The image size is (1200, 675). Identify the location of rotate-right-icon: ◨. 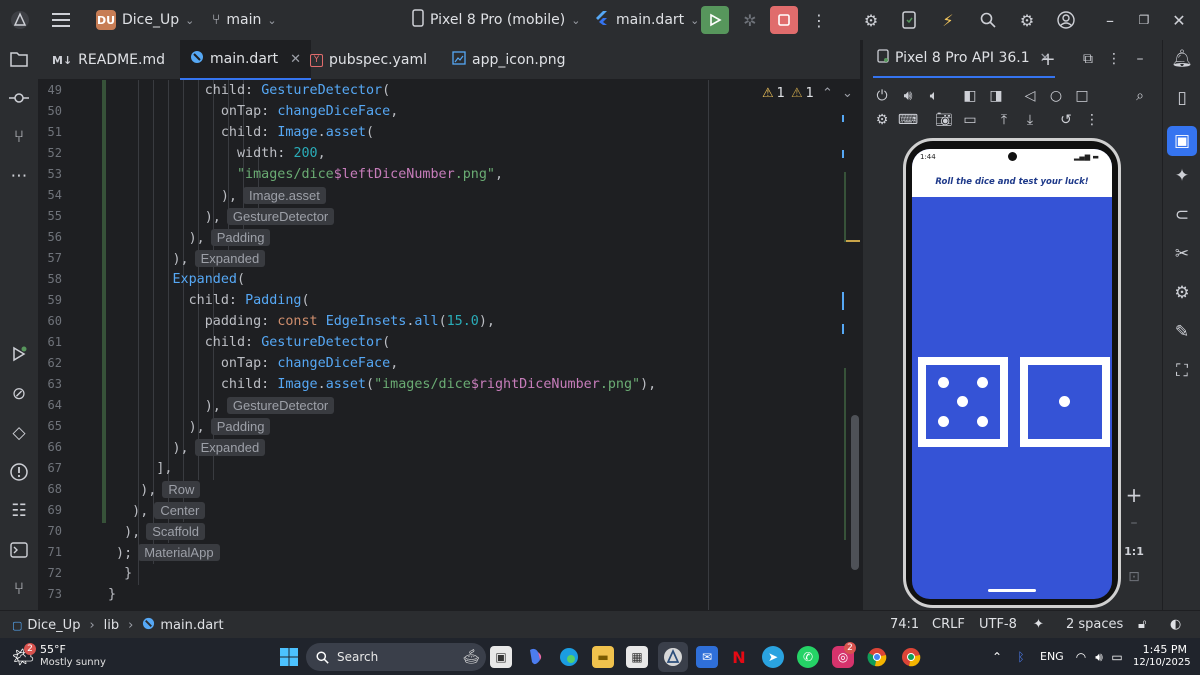
(996, 96).